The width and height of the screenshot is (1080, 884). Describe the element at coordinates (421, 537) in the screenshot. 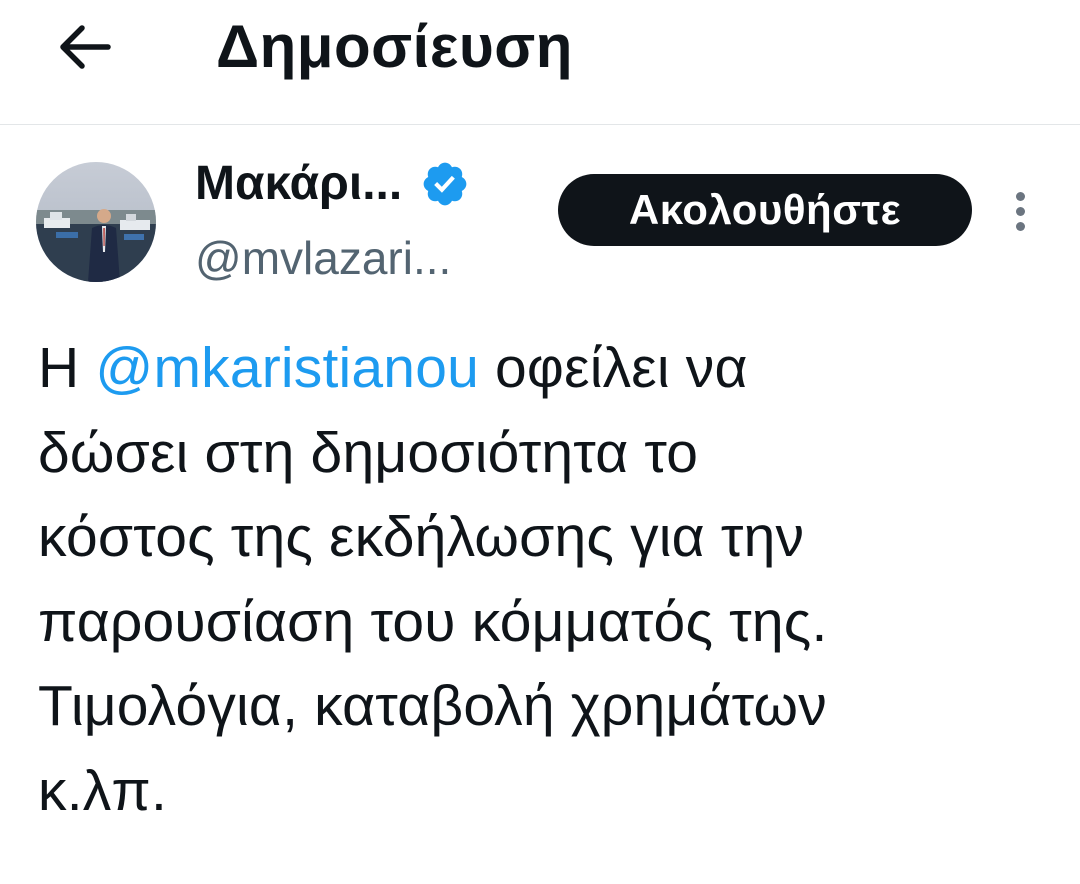

I see `tweet-line-3: κόστος της εκδήλωσης για την` at that location.